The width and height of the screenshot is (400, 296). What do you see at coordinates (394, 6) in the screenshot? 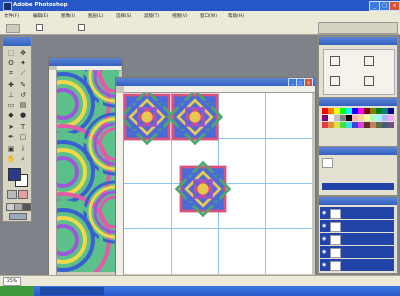
I see `close-button: ×` at bounding box center [394, 6].